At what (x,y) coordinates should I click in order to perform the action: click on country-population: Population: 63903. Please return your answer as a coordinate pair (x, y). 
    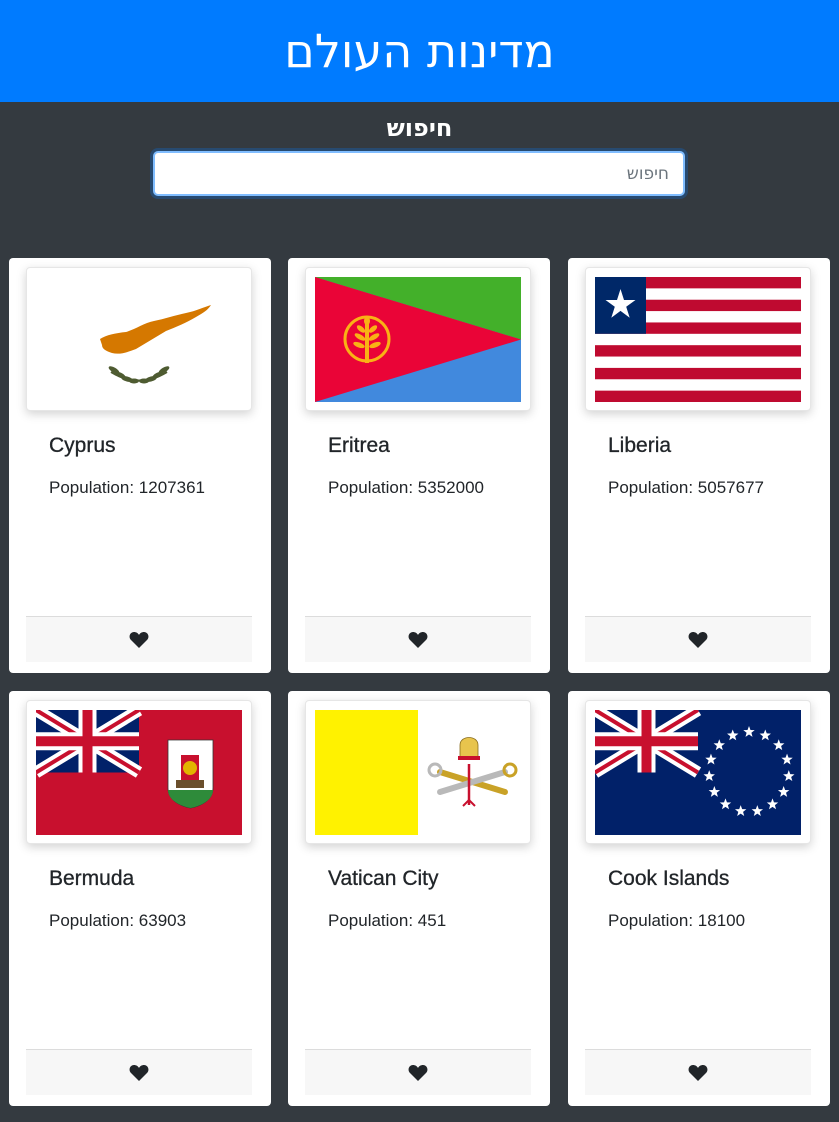
    Looking at the image, I should click on (117, 921).